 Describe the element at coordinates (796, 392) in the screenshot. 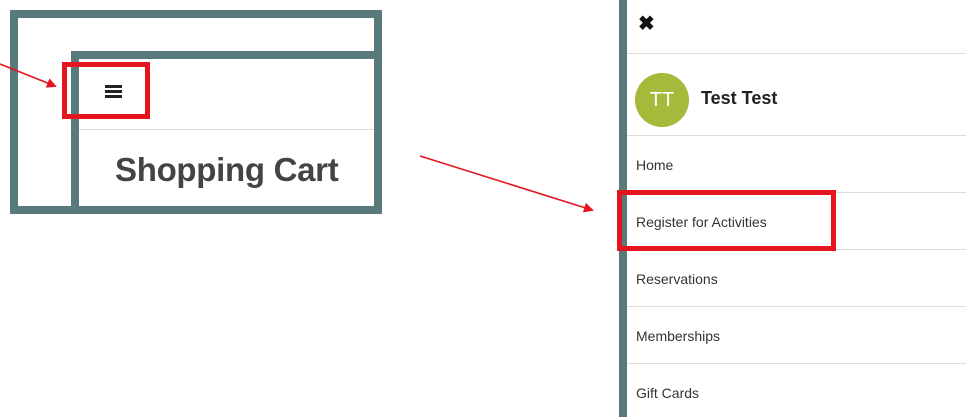

I see `menu-item-gift-cards: Gift Cards` at that location.